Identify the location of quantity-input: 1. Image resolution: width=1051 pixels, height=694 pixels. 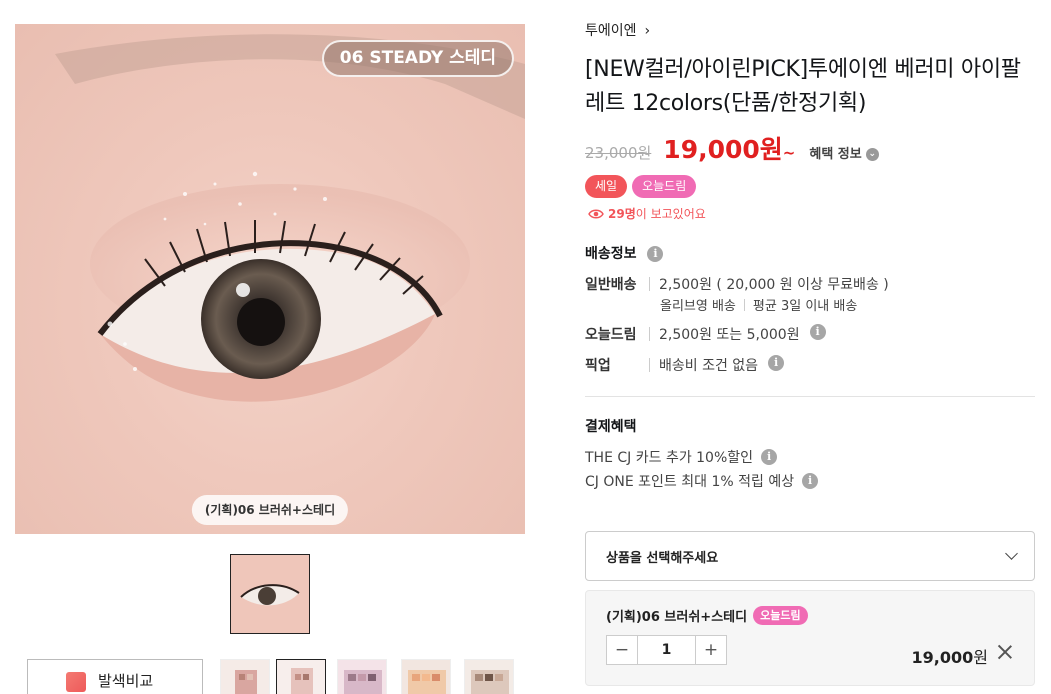
(666, 650).